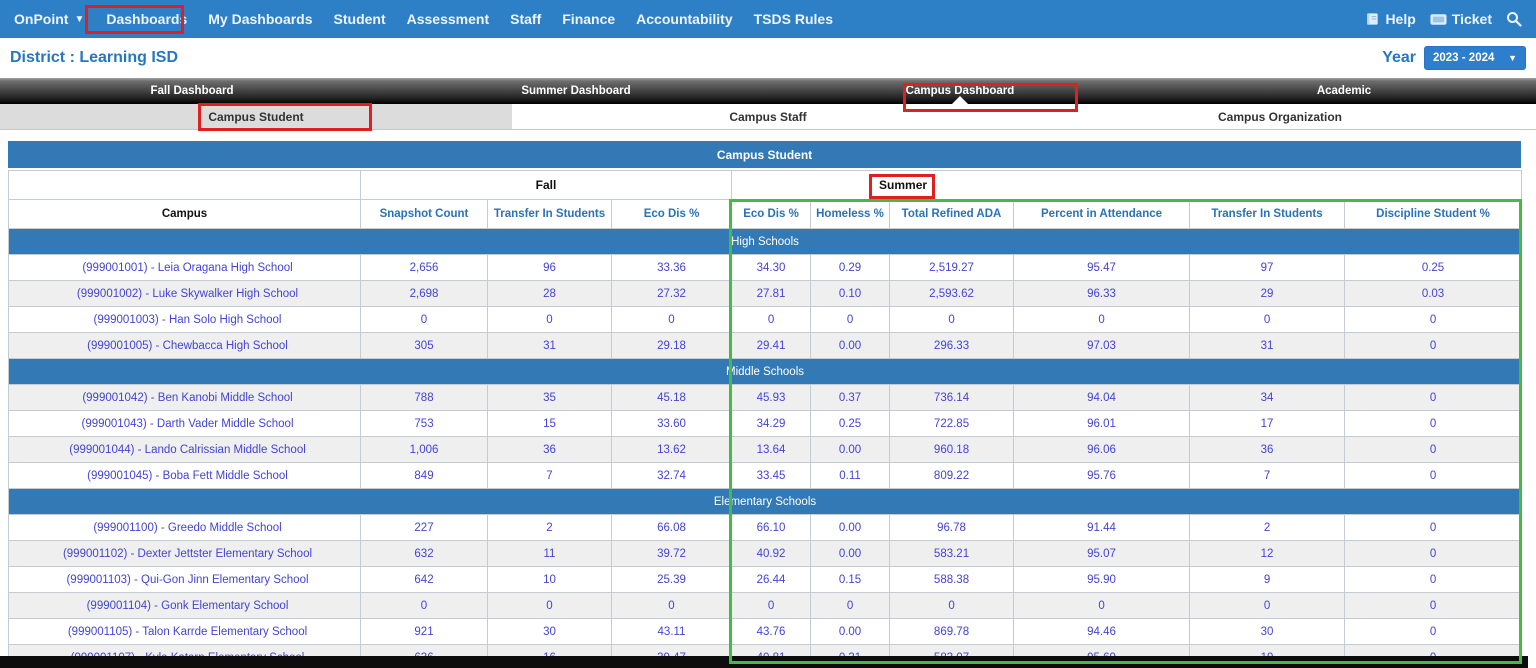 Image resolution: width=1536 pixels, height=668 pixels. I want to click on campus-link: (999001104) - Gonk Elementary School, so click(184, 605).